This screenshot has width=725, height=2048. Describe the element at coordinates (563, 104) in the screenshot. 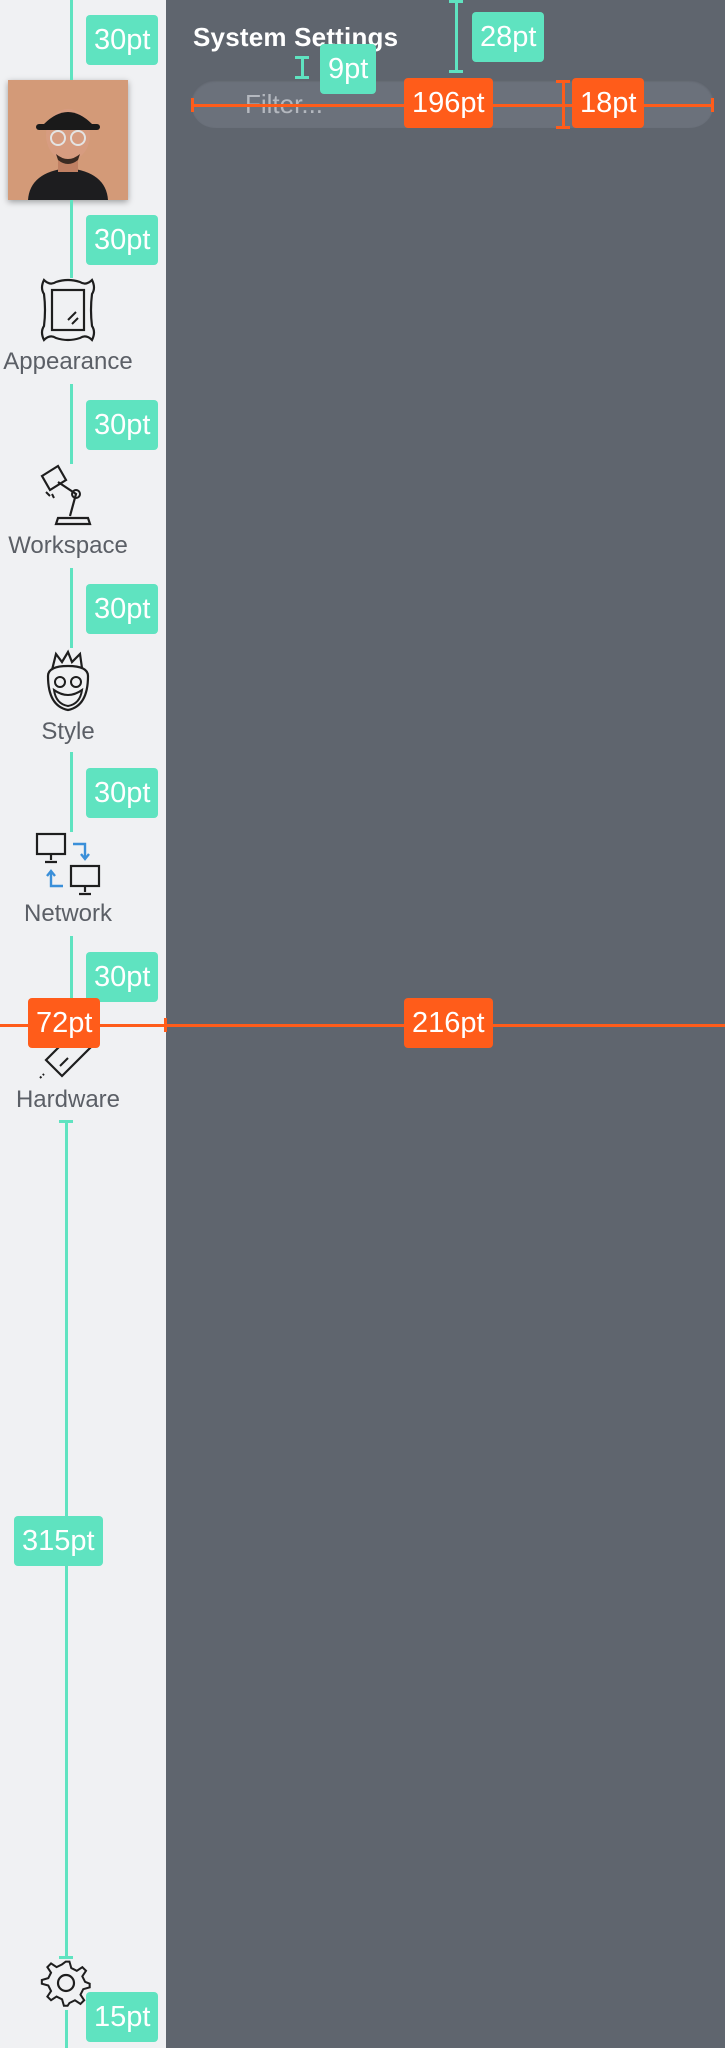

I see `height-guide-line` at that location.